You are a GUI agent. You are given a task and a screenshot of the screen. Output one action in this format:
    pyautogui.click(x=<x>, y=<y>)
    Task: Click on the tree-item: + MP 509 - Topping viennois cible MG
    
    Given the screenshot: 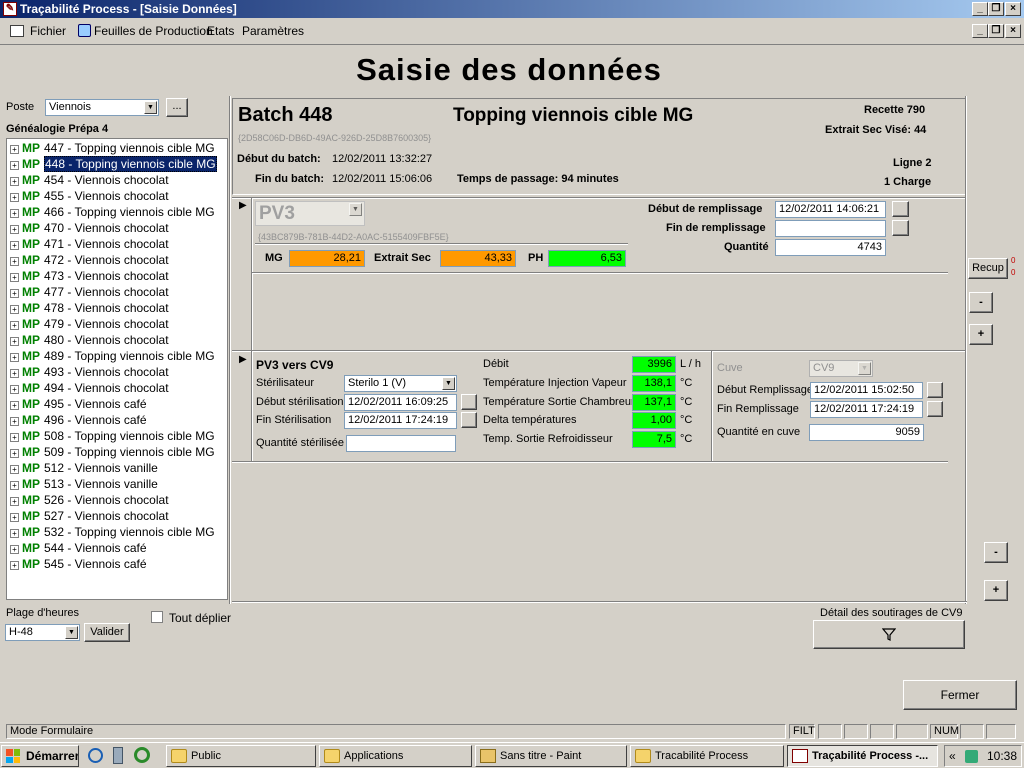 What is the action you would take?
    pyautogui.click(x=112, y=452)
    